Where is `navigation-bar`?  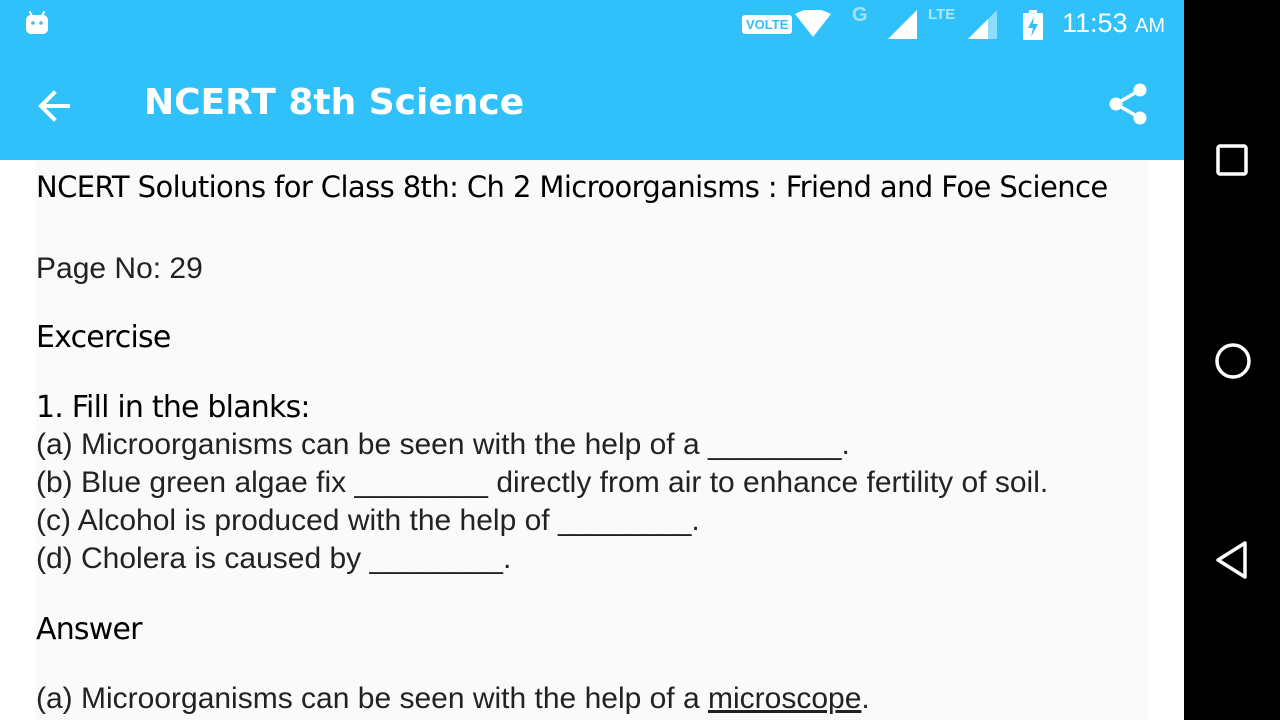 navigation-bar is located at coordinates (1232, 360).